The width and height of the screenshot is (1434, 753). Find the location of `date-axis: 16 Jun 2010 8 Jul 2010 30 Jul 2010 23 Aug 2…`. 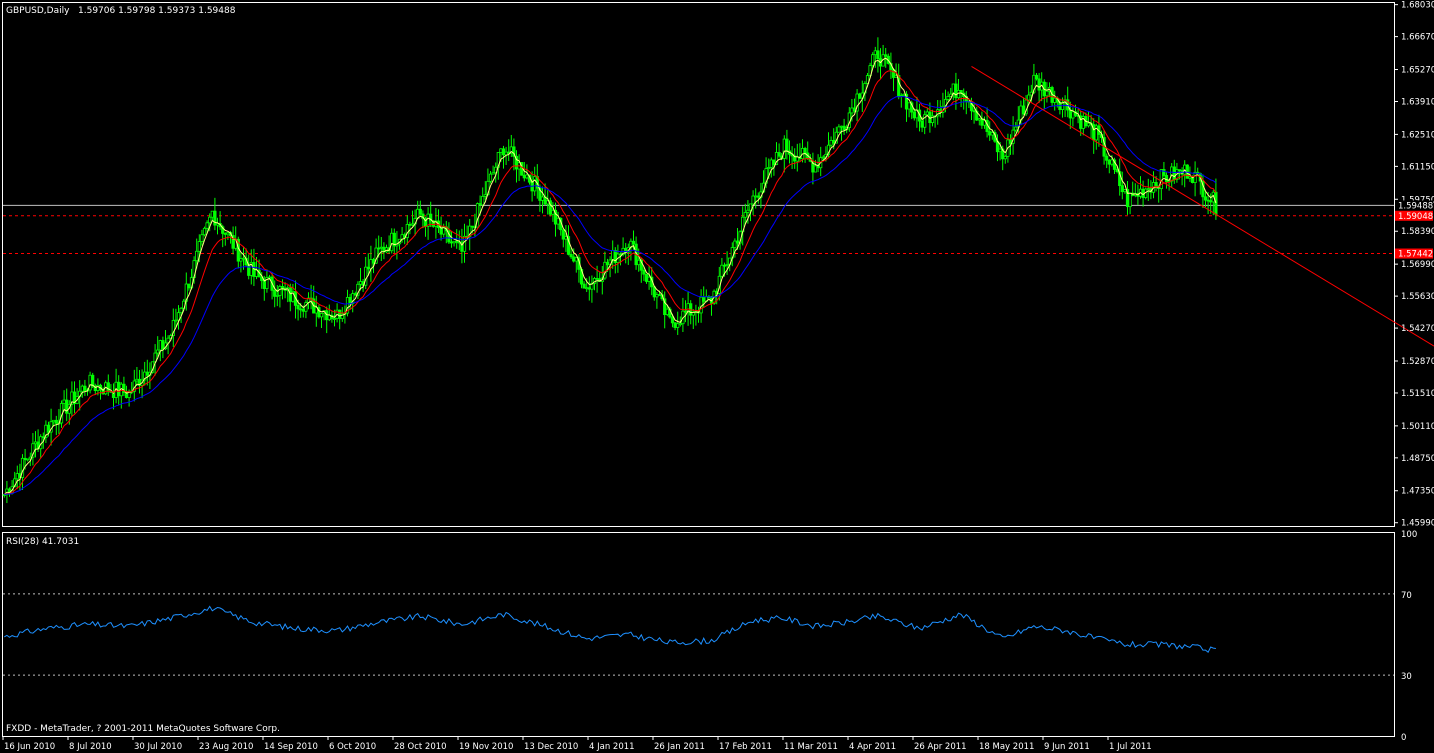

date-axis: 16 Jun 2010 8 Jul 2010 30 Jul 2010 23 Aug 2… is located at coordinates (577, 744).